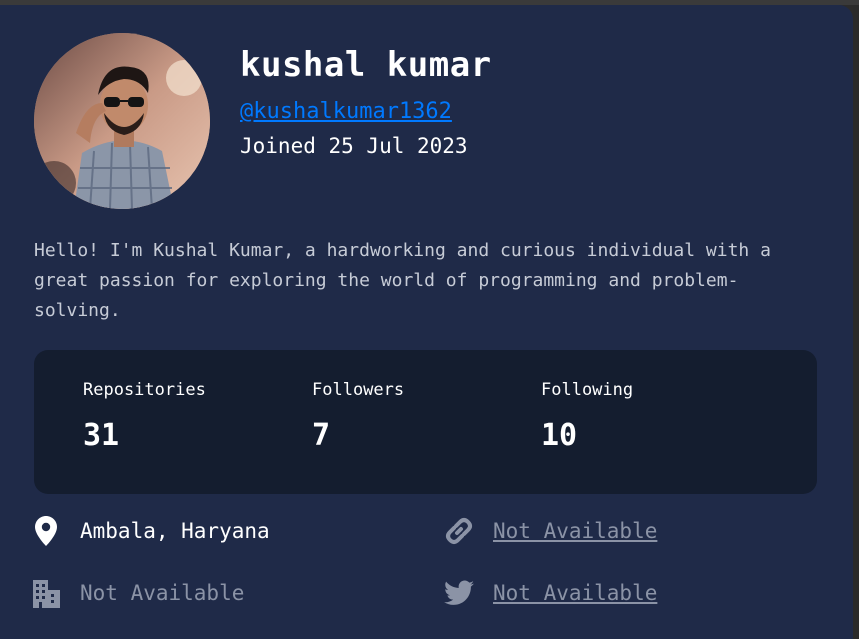 Image resolution: width=859 pixels, height=639 pixels. I want to click on stat-following: Following 10, so click(587, 416).